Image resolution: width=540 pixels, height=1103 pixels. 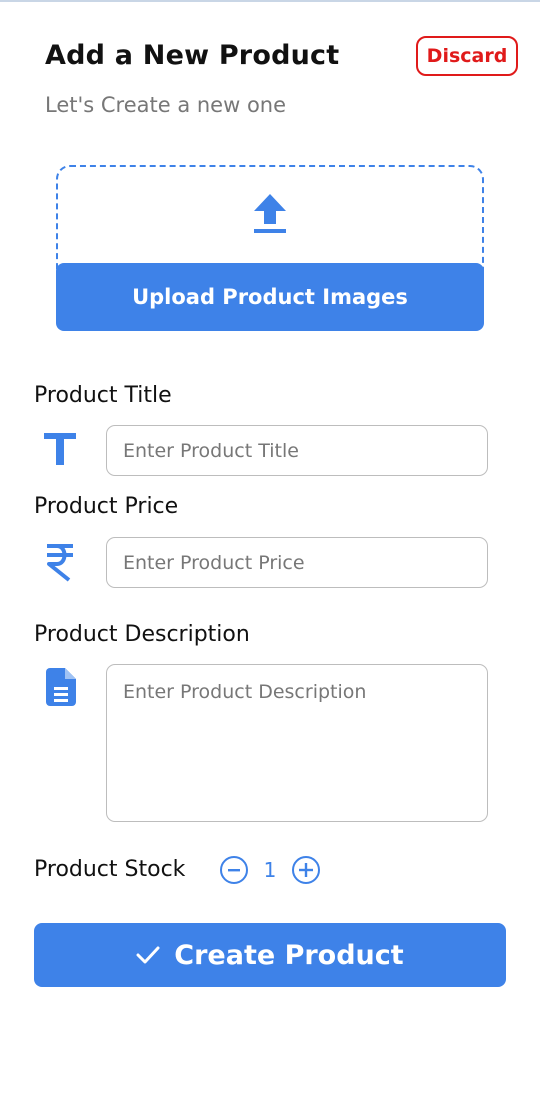 What do you see at coordinates (106, 506) in the screenshot?
I see `product-price-label: Product Price` at bounding box center [106, 506].